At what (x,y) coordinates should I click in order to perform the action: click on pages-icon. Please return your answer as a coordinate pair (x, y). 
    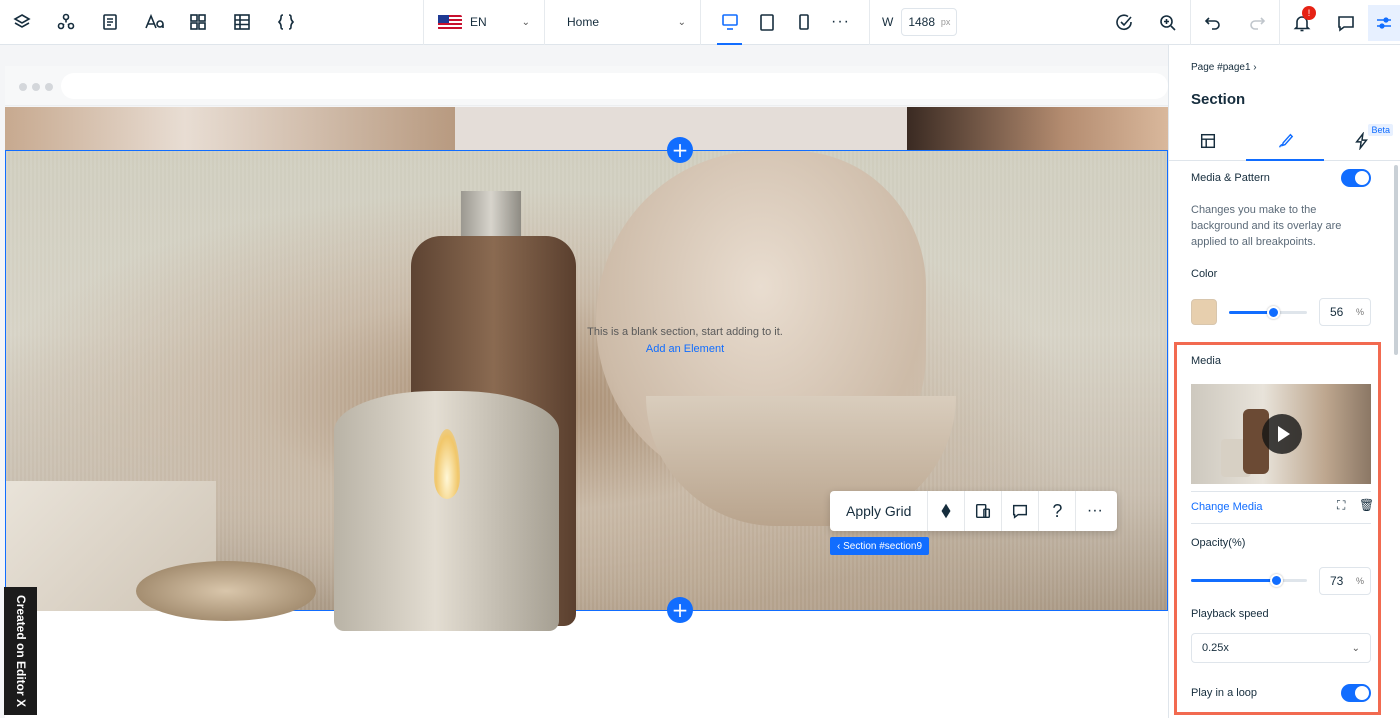
    Looking at the image, I should click on (110, 22).